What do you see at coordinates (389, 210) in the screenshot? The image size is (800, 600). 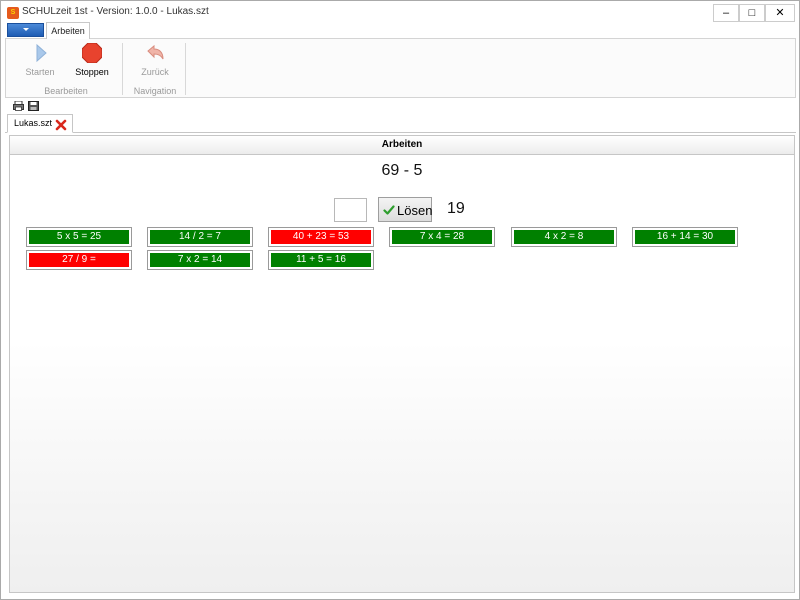 I see `checkmark-icon` at bounding box center [389, 210].